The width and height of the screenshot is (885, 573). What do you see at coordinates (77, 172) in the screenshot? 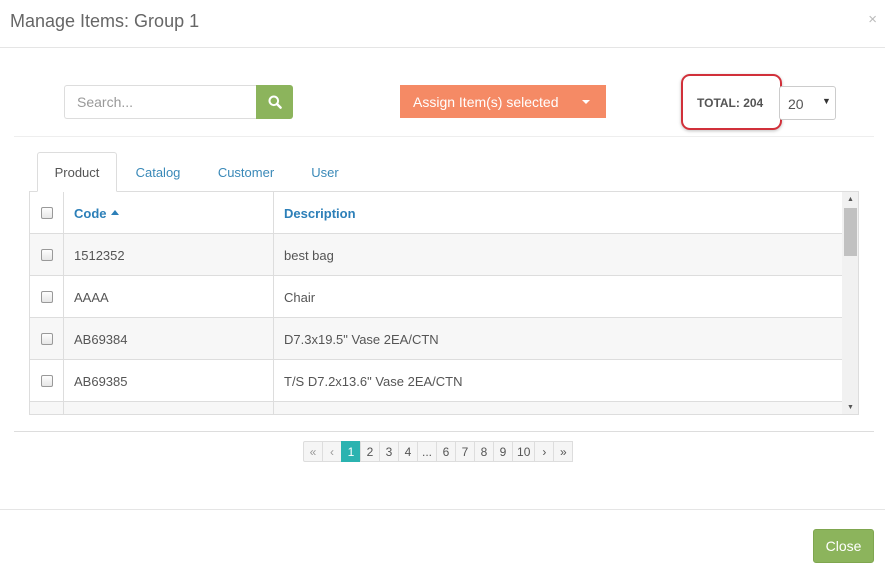
I see `tab-product: Product` at bounding box center [77, 172].